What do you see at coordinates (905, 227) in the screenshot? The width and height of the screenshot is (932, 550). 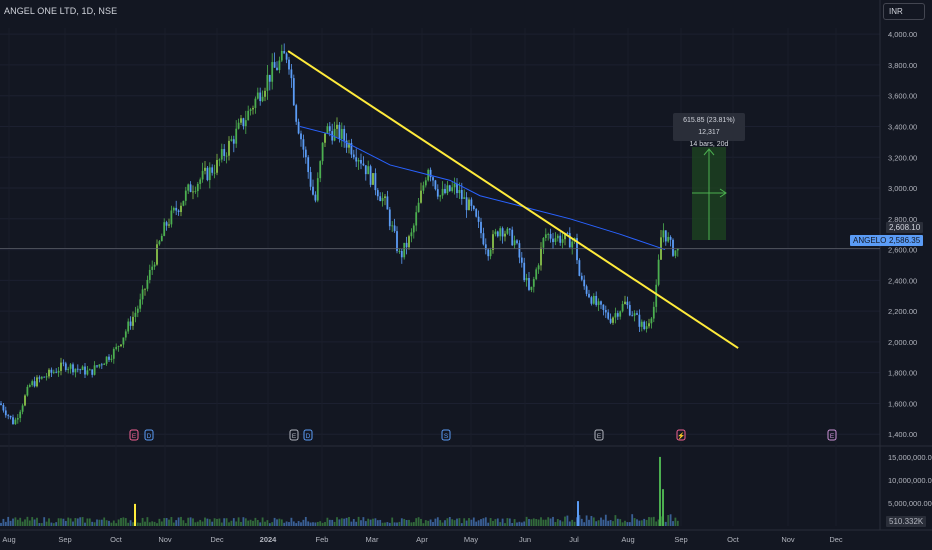 I see `last-price-label: 2,608.10` at bounding box center [905, 227].